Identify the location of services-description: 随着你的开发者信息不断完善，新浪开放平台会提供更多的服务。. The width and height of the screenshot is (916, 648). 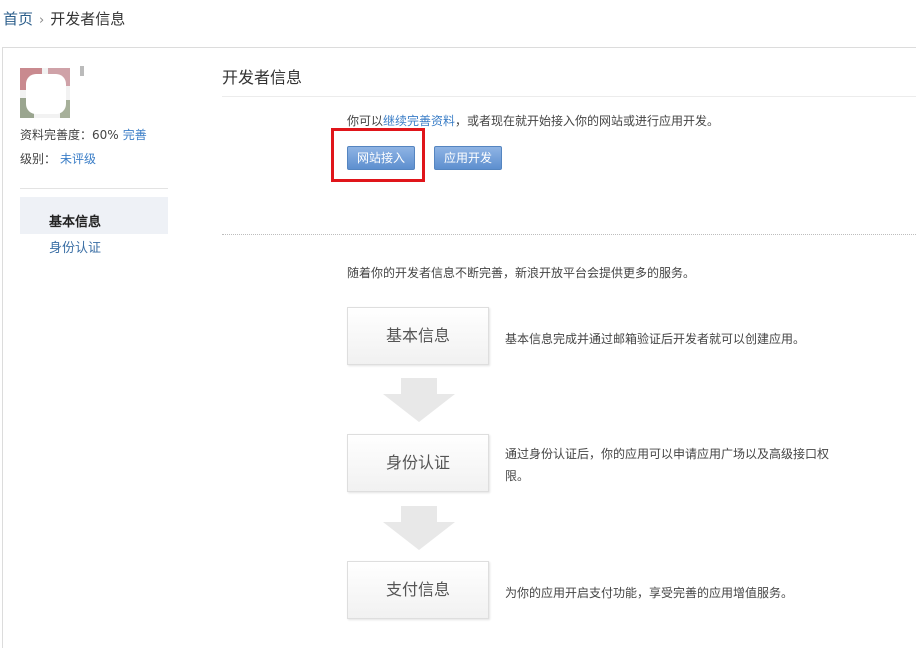
(521, 273).